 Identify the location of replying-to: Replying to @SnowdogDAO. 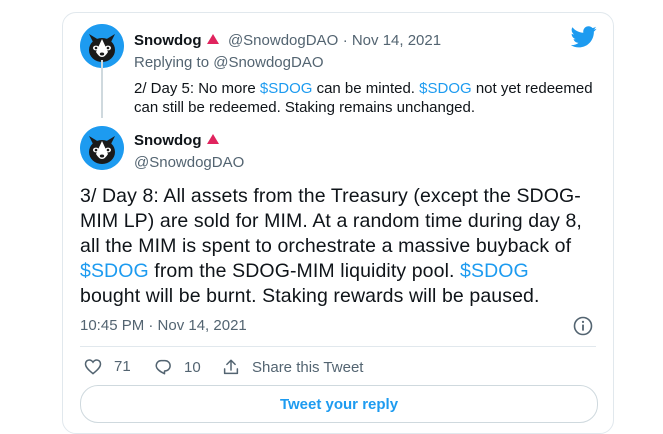
(229, 62).